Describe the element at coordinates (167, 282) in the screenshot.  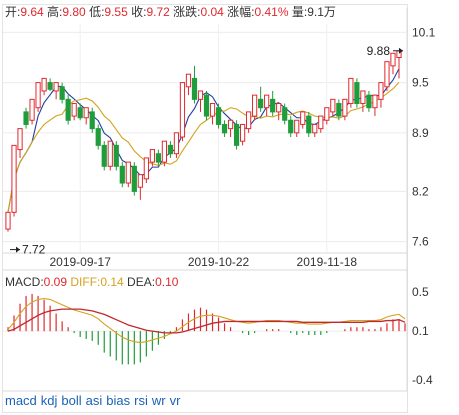
I see `macd-legend-value: 0.10` at that location.